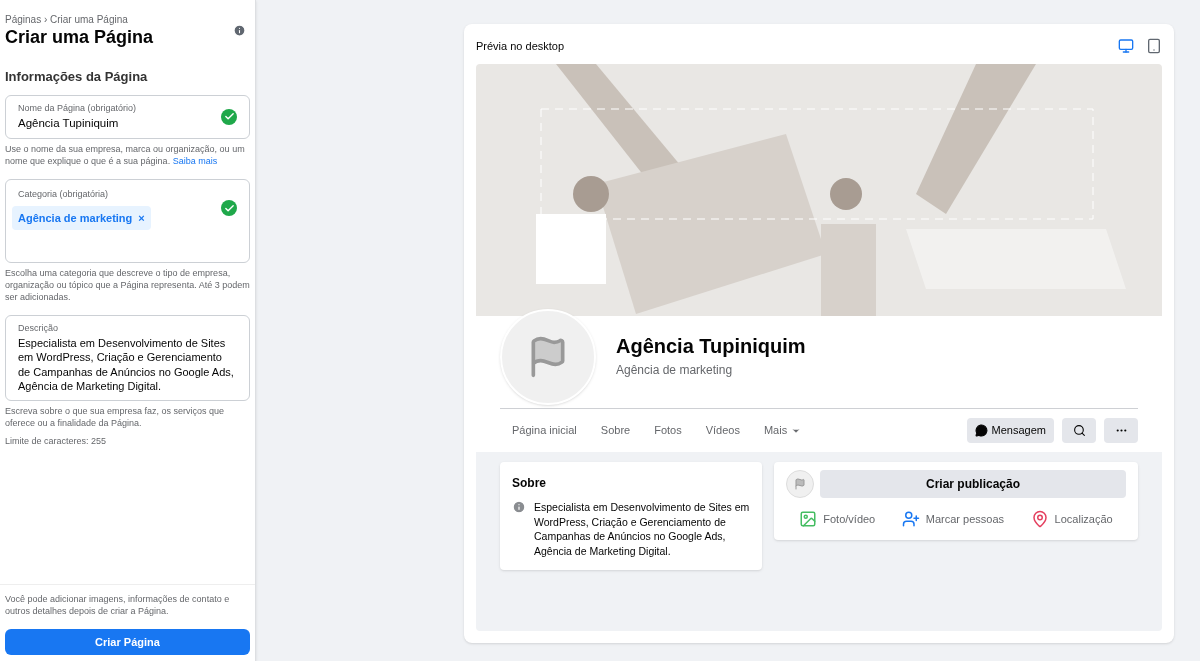  What do you see at coordinates (1039, 519) in the screenshot?
I see `location-pin-icon` at bounding box center [1039, 519].